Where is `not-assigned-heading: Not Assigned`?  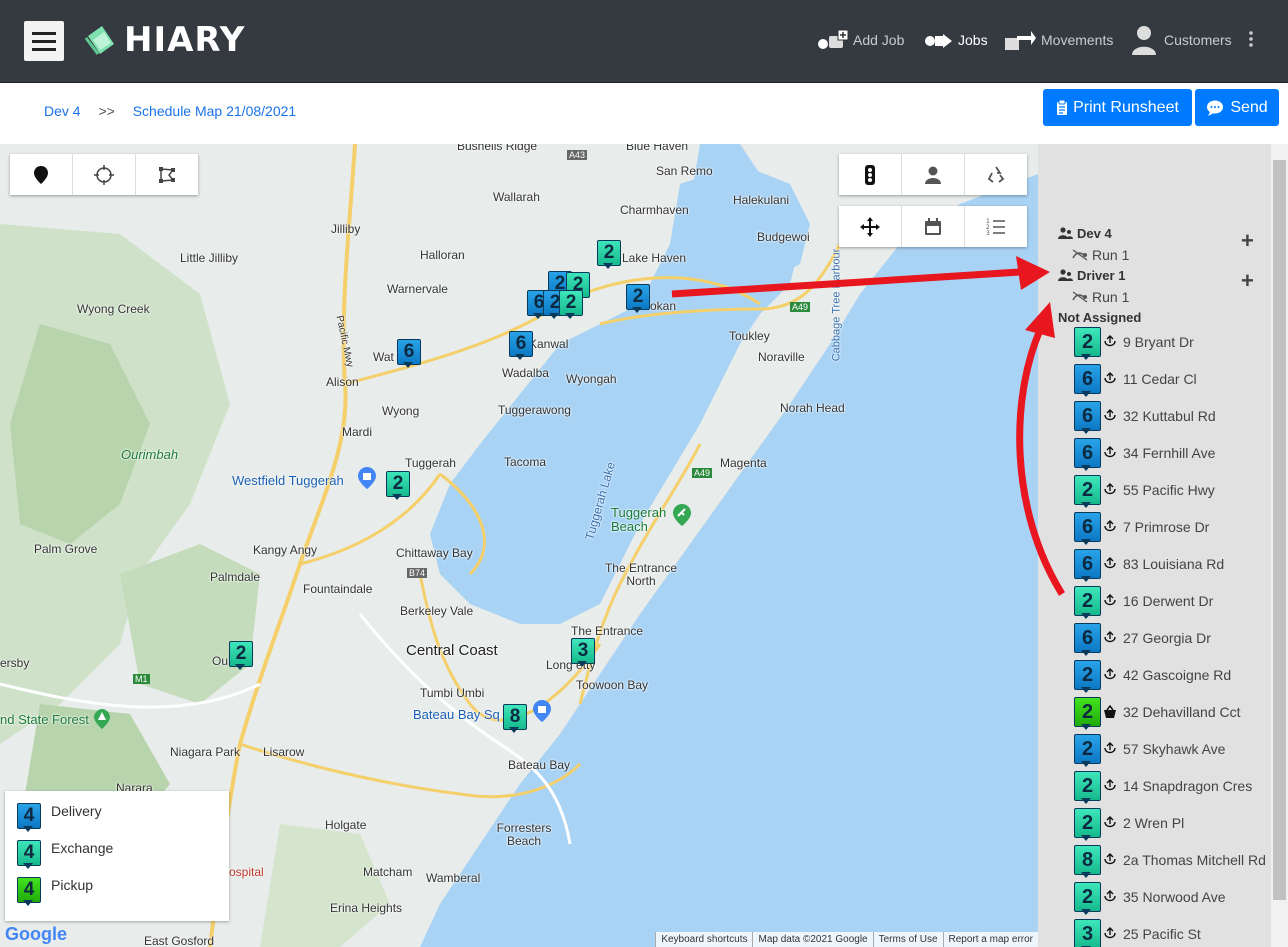 not-assigned-heading: Not Assigned is located at coordinates (1100, 317).